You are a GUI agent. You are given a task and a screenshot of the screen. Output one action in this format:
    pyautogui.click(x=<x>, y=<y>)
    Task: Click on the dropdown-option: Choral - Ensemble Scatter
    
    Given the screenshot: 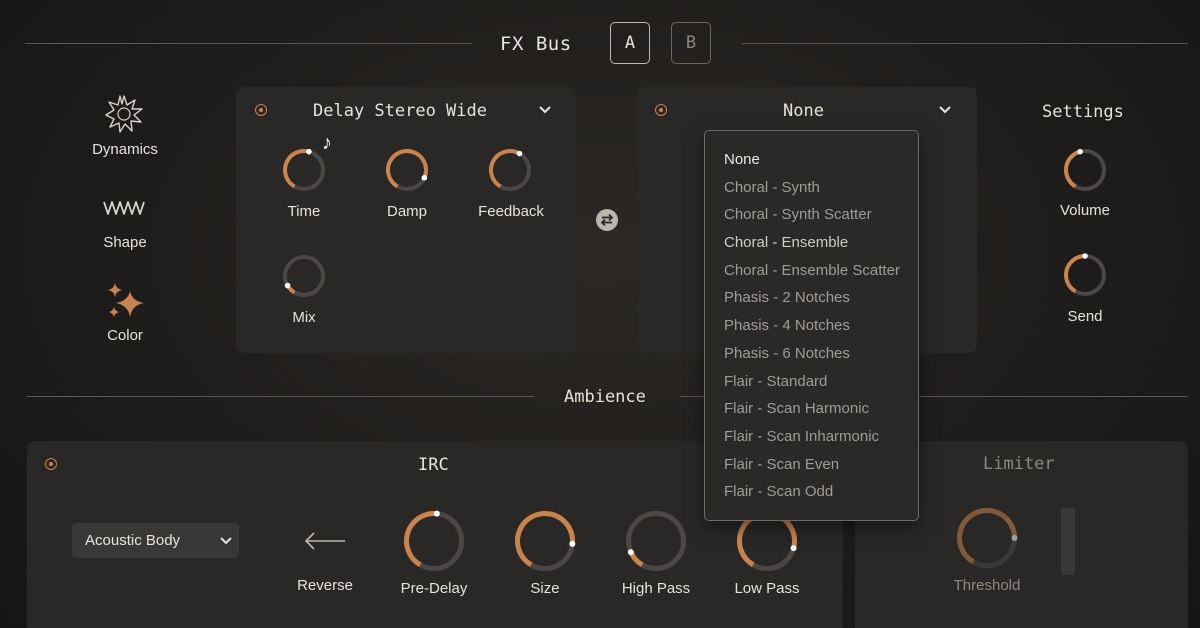 What is the action you would take?
    pyautogui.click(x=811, y=271)
    